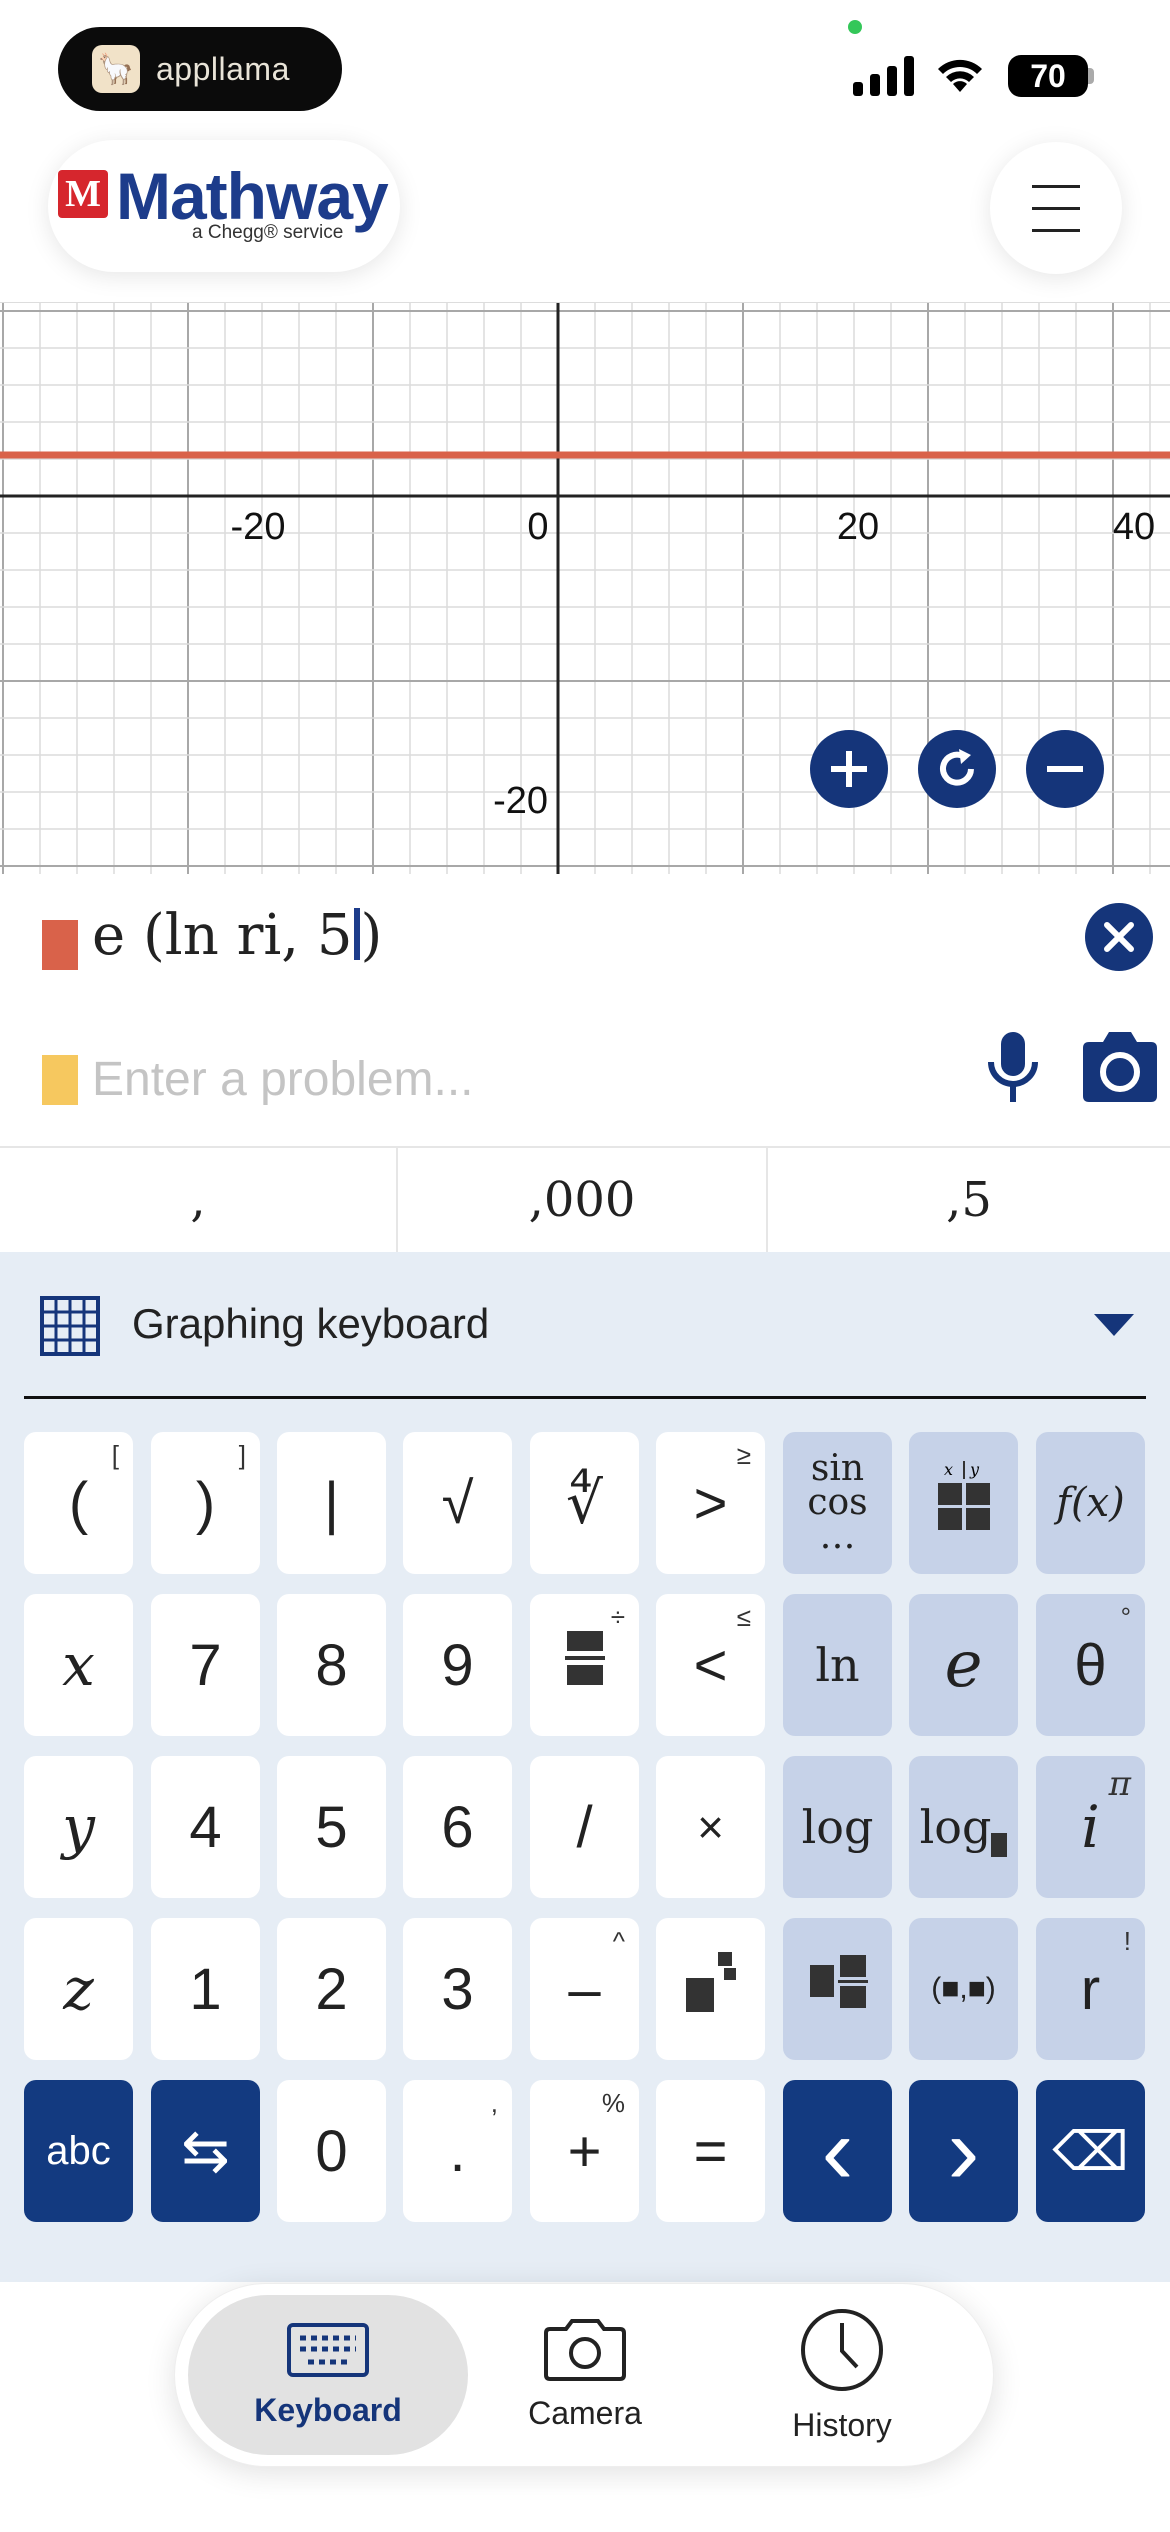 Image resolution: width=1170 pixels, height=2532 pixels. What do you see at coordinates (957, 769) in the screenshot?
I see `reset-view-button` at bounding box center [957, 769].